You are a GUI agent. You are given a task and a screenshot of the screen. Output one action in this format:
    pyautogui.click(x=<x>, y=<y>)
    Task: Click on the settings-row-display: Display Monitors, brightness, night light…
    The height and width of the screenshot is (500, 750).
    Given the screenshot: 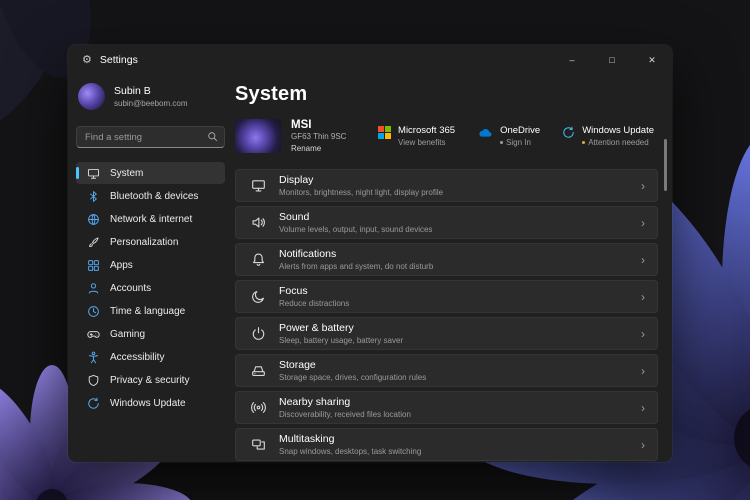 What is the action you would take?
    pyautogui.click(x=446, y=185)
    